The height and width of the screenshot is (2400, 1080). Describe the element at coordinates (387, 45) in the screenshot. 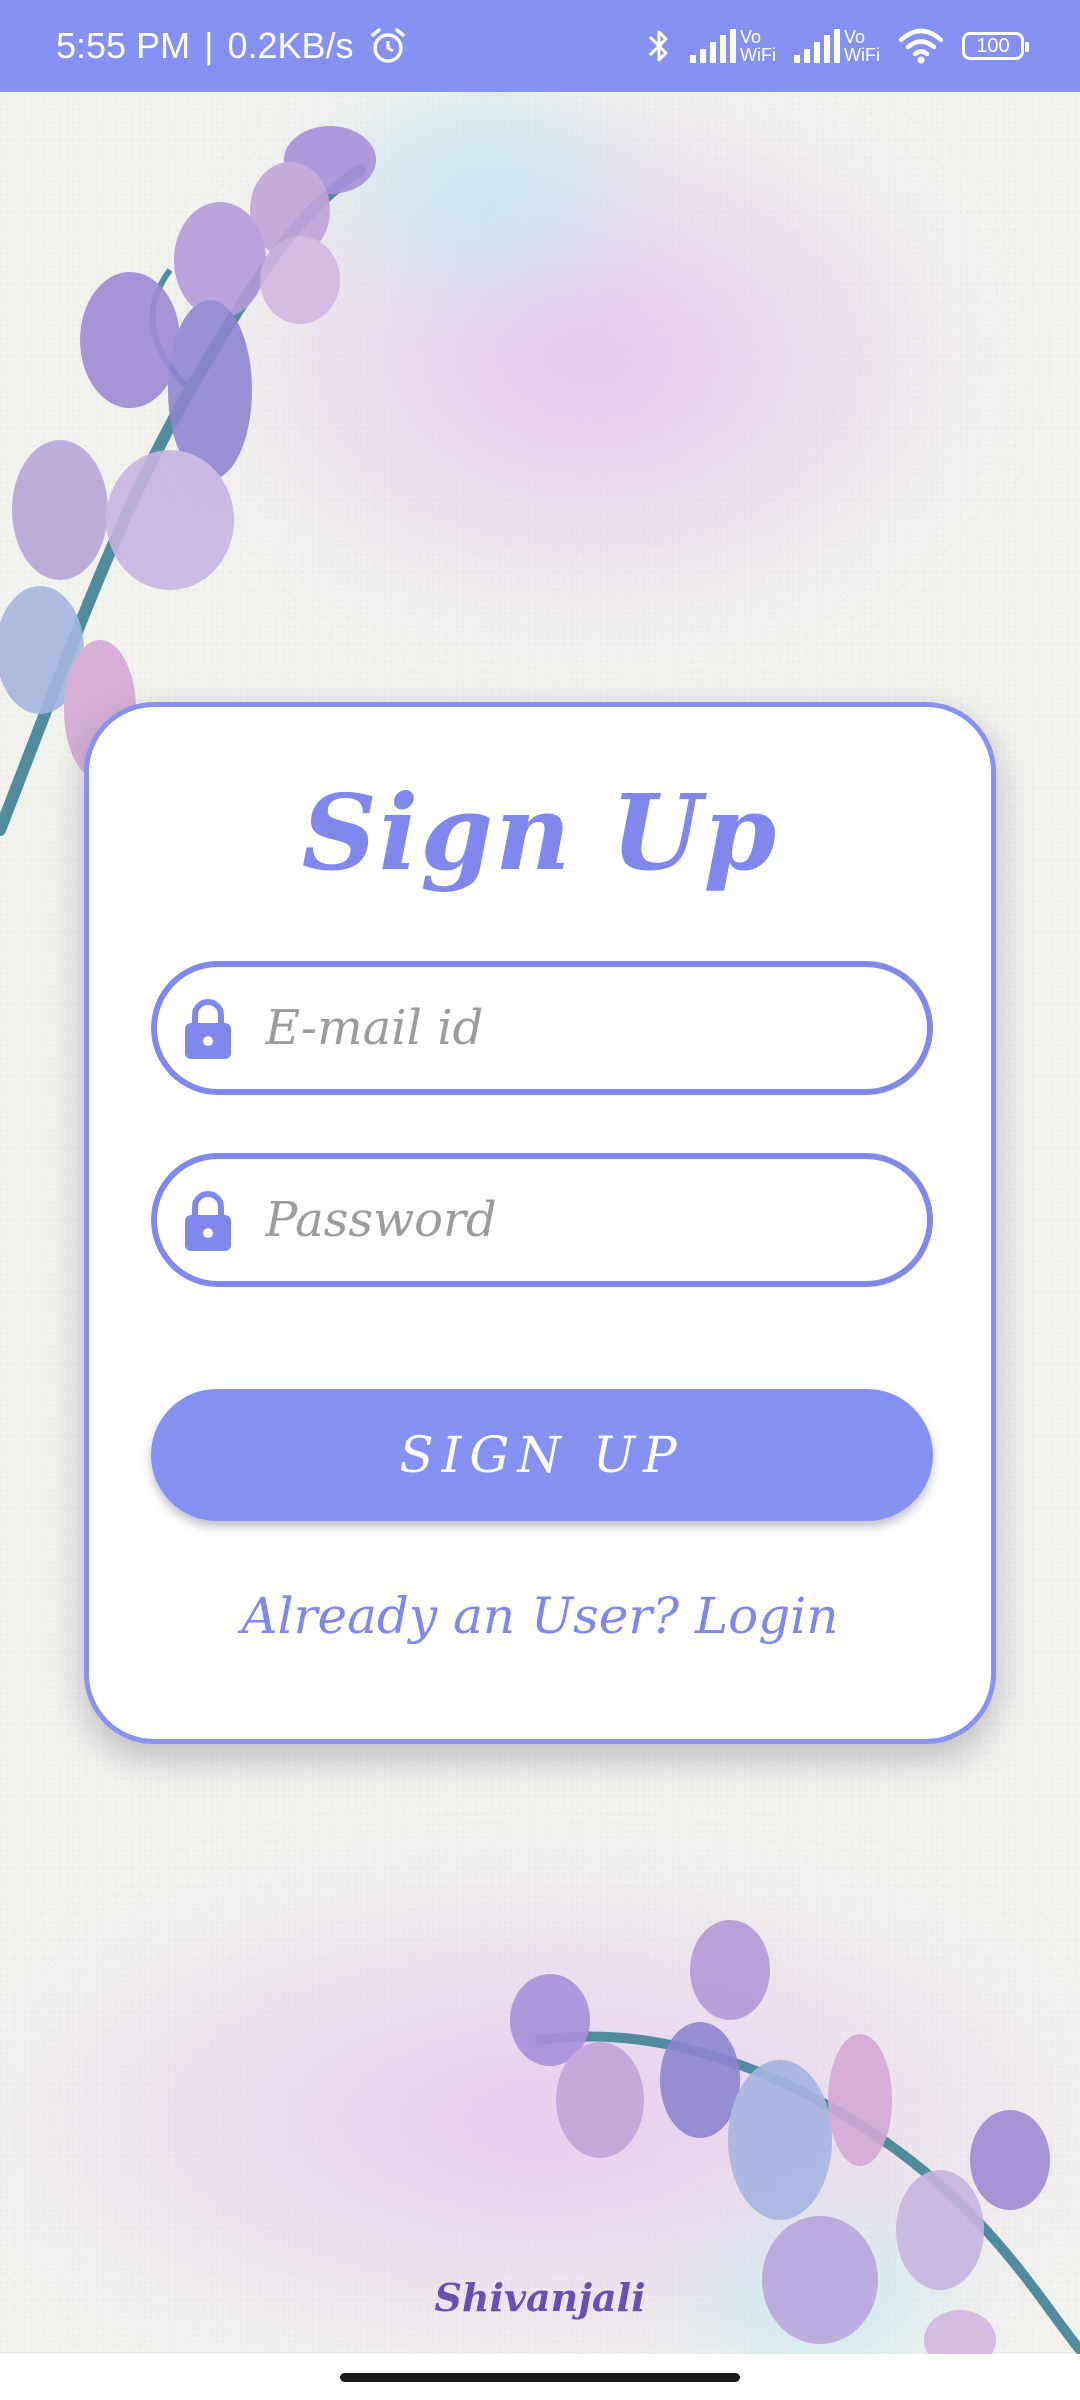

I see `alarm-icon` at that location.